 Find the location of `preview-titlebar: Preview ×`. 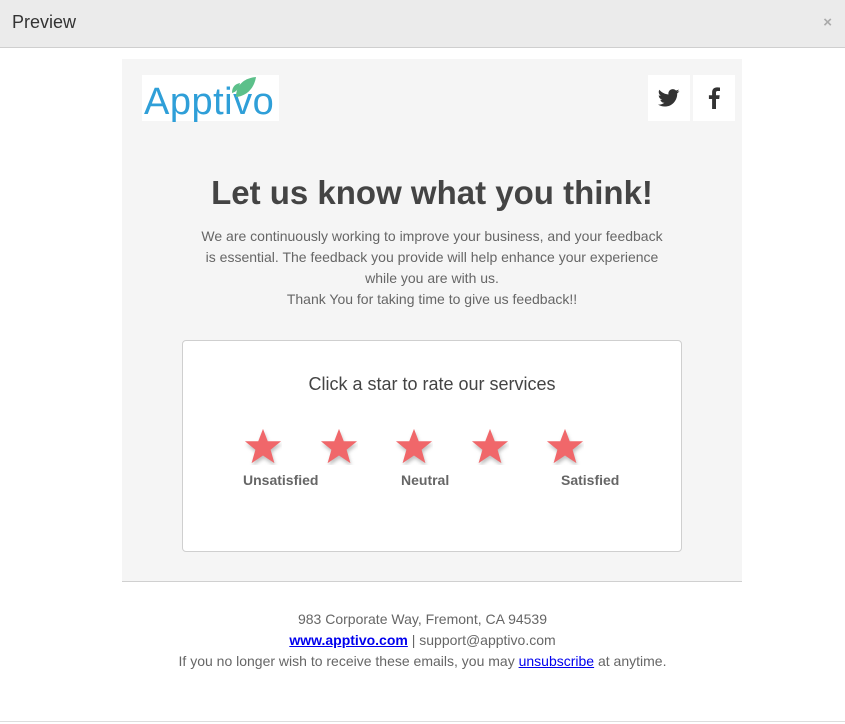

preview-titlebar: Preview × is located at coordinates (422, 24).